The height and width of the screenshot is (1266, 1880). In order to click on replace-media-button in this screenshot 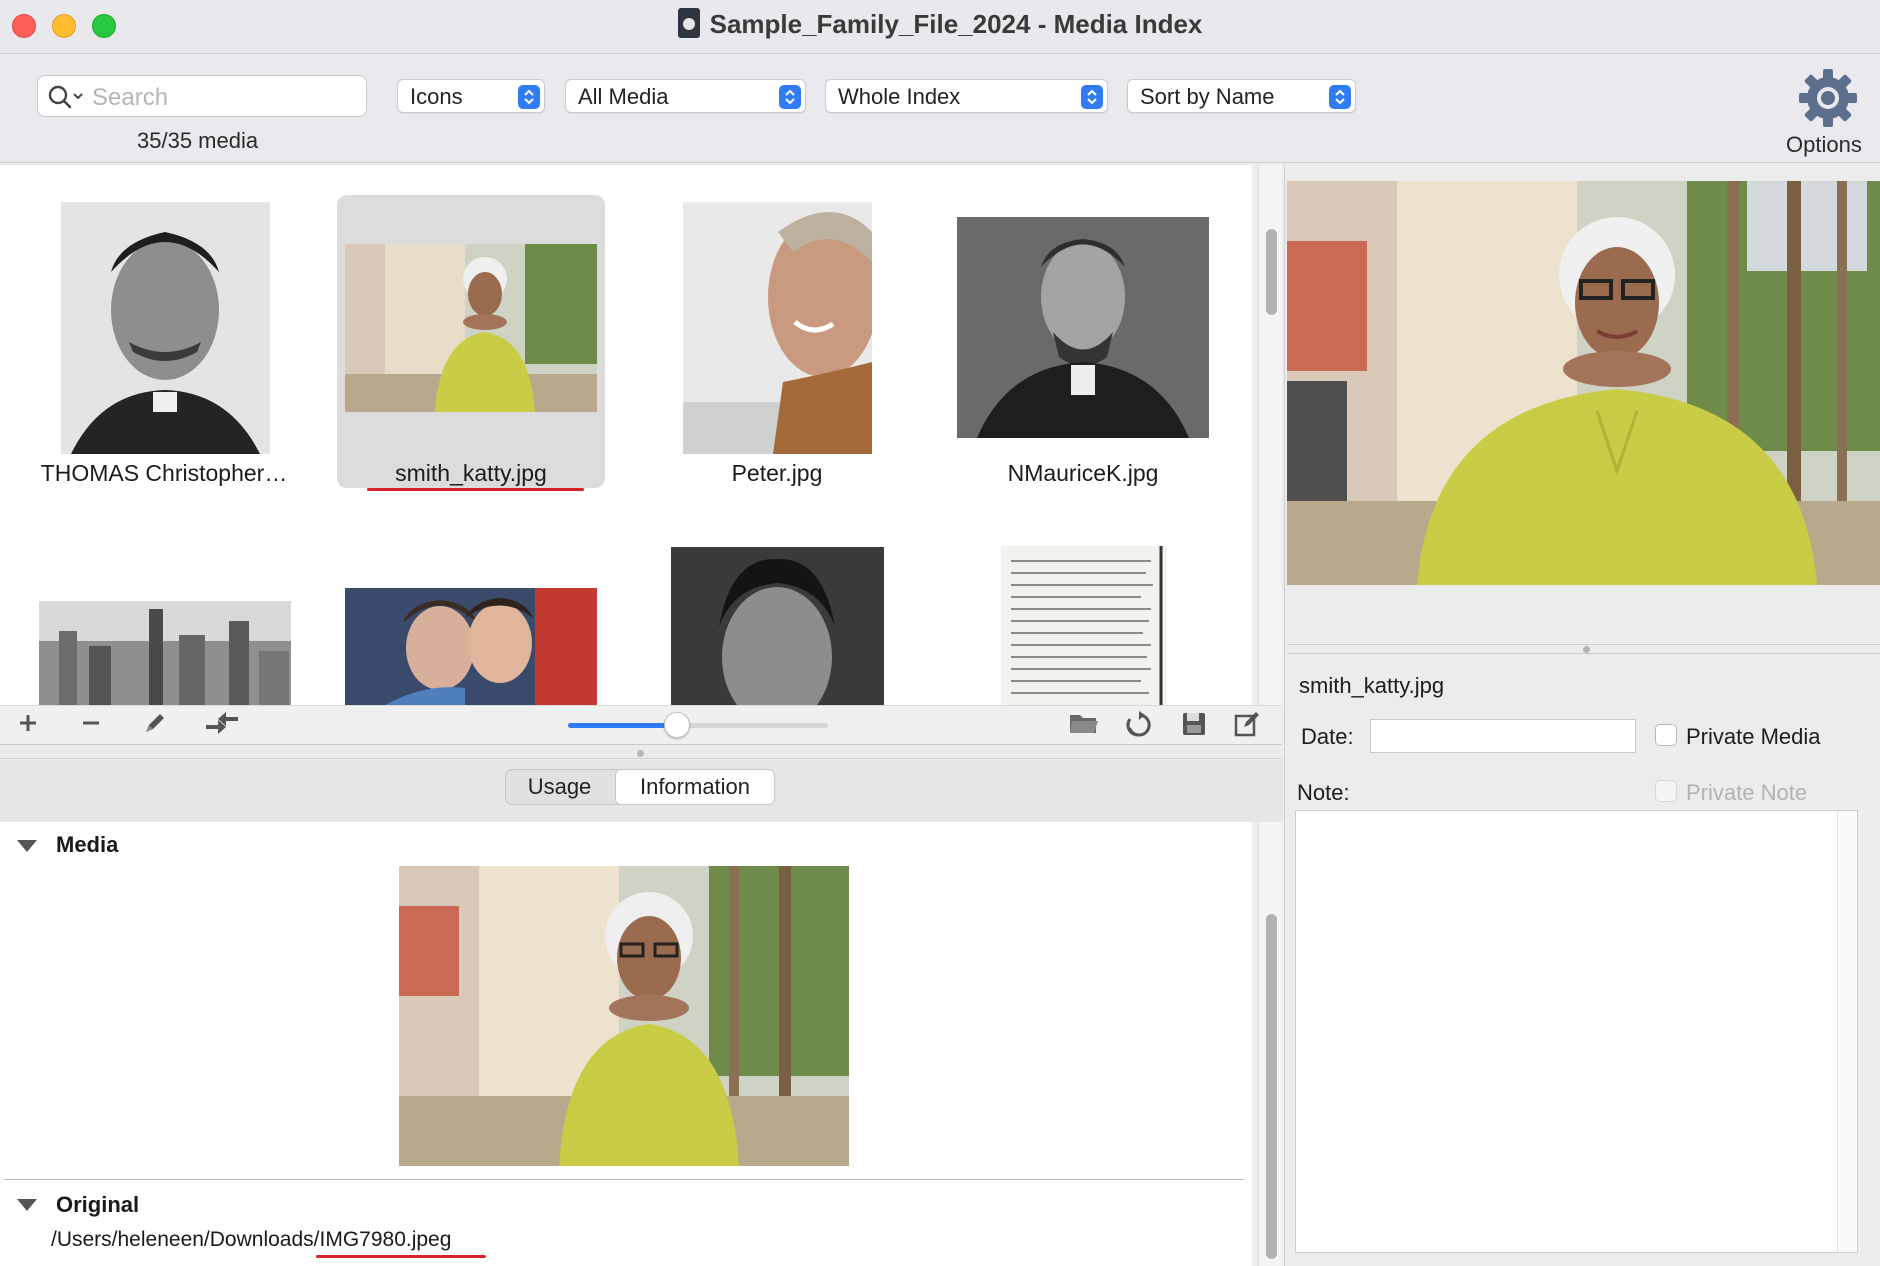, I will do `click(222, 725)`.